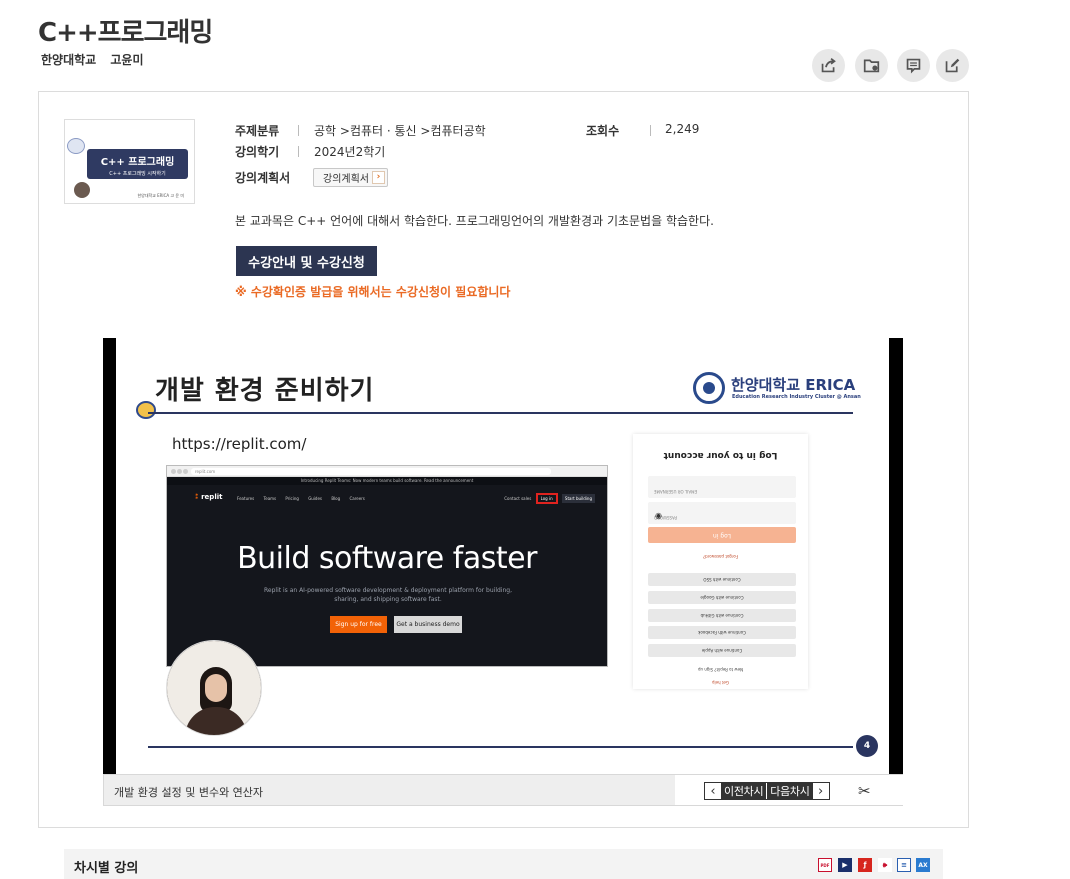 The image size is (1070, 879). Describe the element at coordinates (265, 391) in the screenshot. I see `slide-title: 개발 환경 준비하기` at that location.